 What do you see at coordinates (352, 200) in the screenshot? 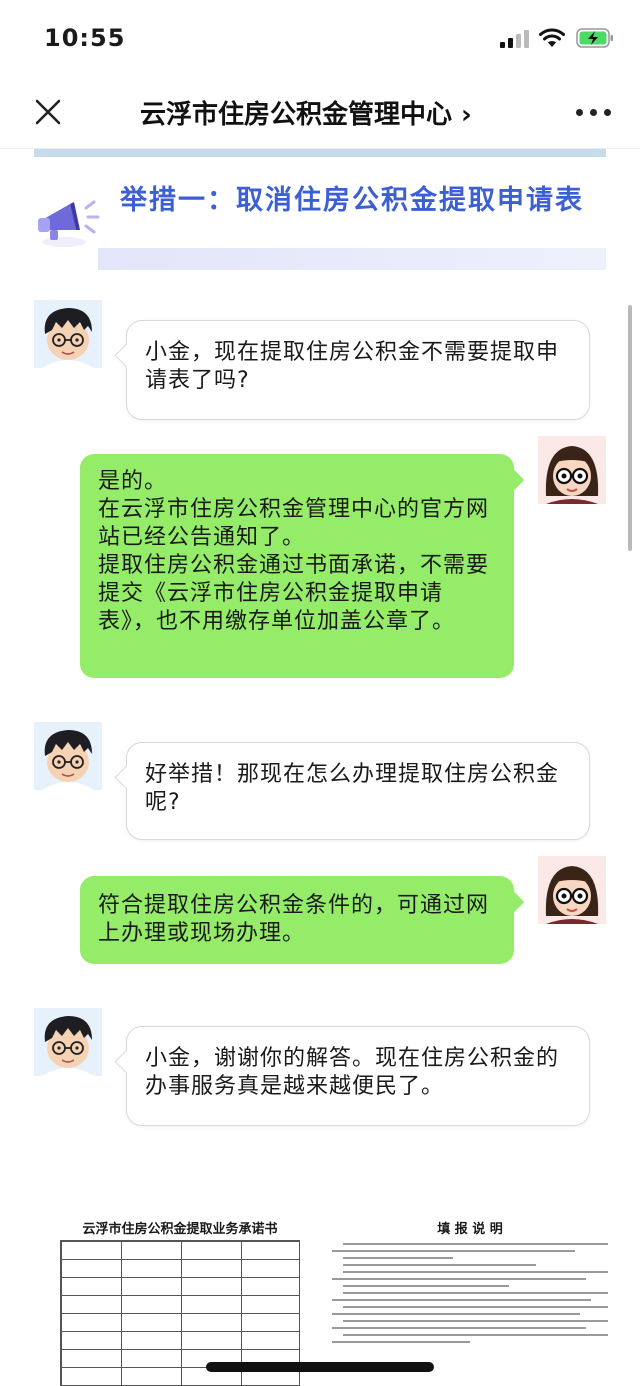
I see `section-headline: 举措一：取消住房公积金提取申请表` at bounding box center [352, 200].